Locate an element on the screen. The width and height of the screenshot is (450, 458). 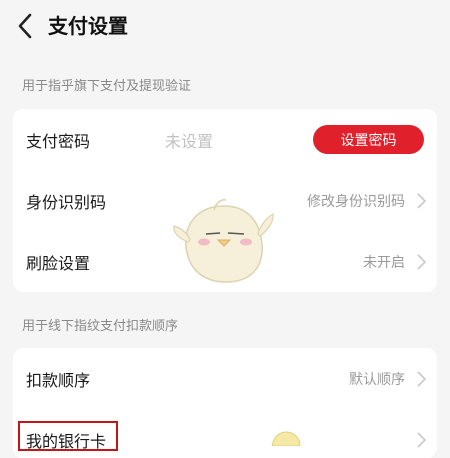
row-label: 刷脸设置 is located at coordinates (58, 263).